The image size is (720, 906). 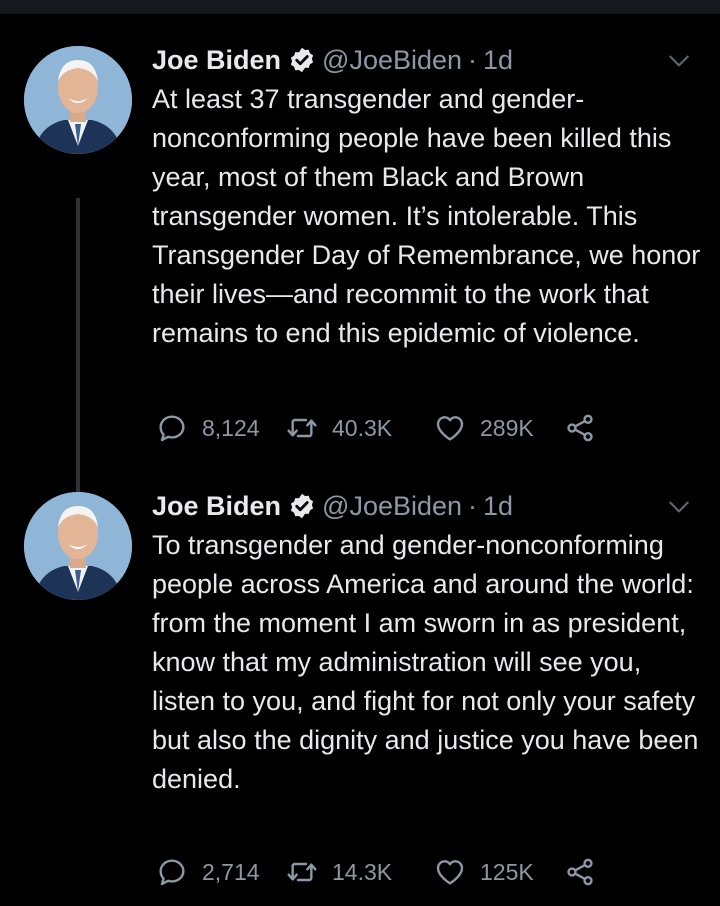 I want to click on retweet-button: 40.3K, so click(x=360, y=428).